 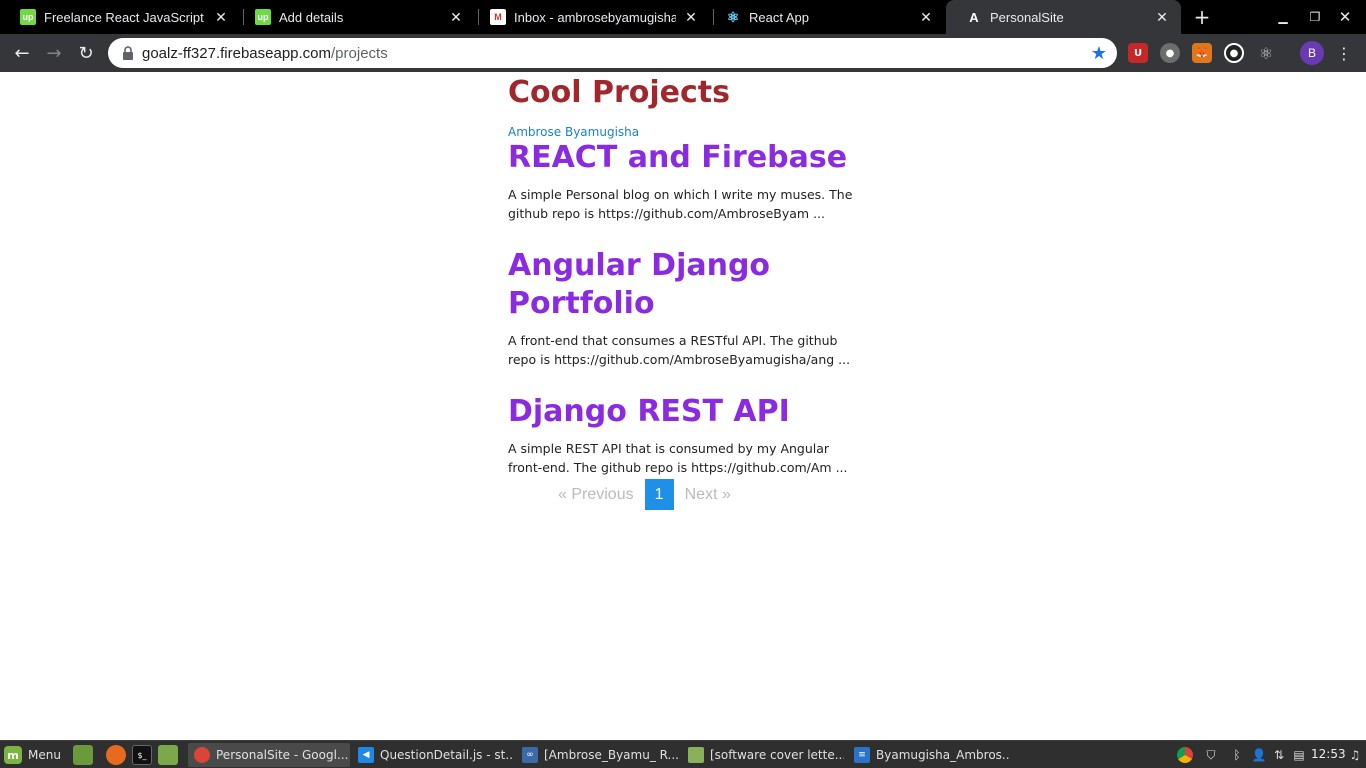 What do you see at coordinates (311, 17) in the screenshot?
I see `tab-title: Add details` at bounding box center [311, 17].